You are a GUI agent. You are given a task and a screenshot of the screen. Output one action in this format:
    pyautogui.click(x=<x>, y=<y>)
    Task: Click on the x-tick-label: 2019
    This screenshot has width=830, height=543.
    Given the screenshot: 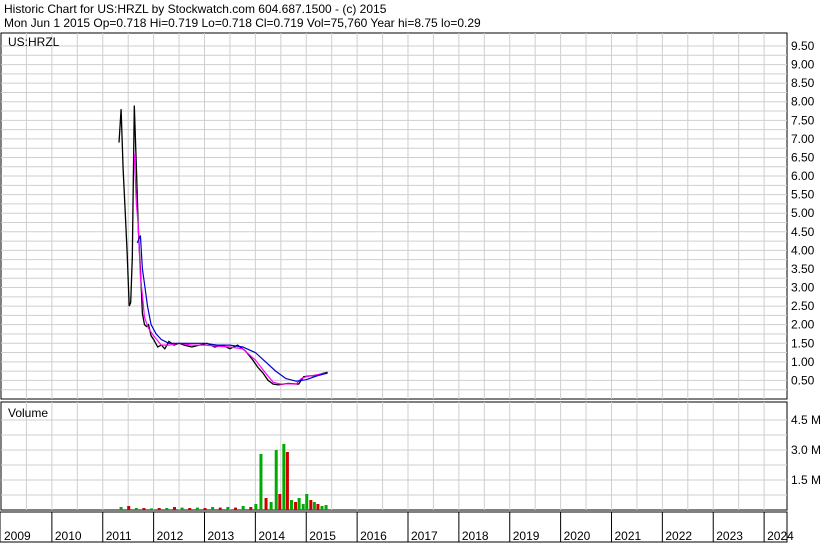 What is the action you would take?
    pyautogui.click(x=526, y=536)
    